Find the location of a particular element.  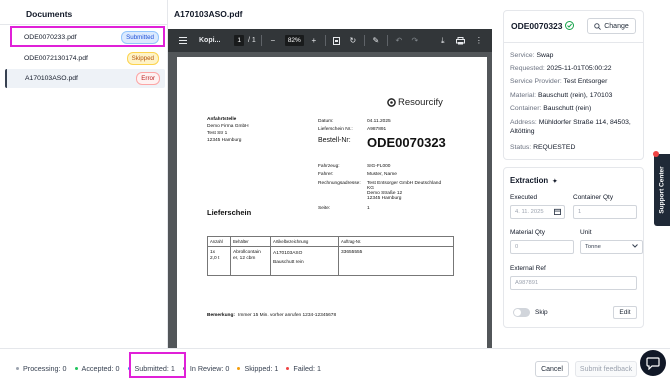

table-header: Behälter is located at coordinates (241, 241).